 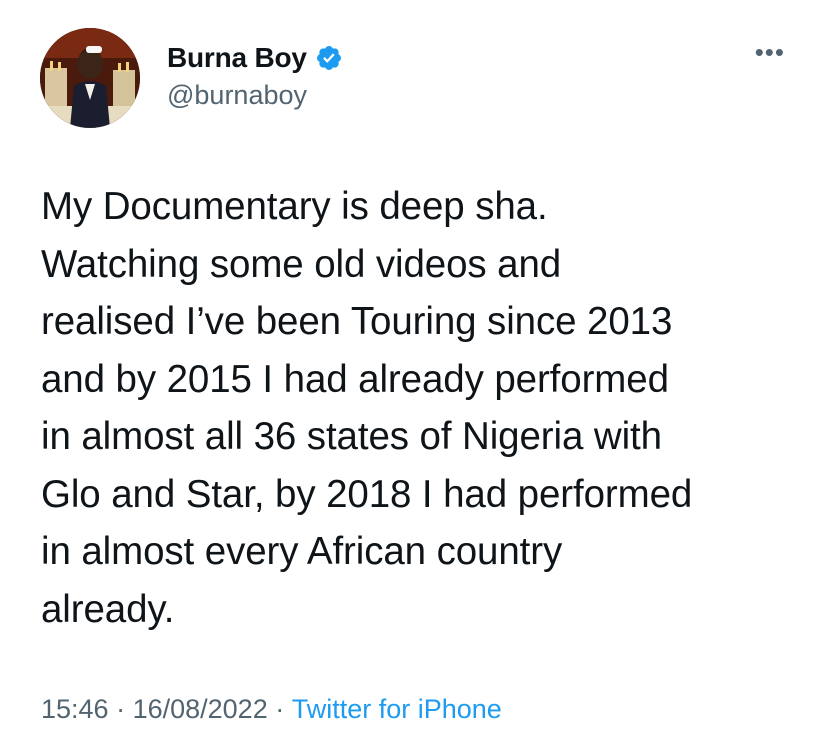 I want to click on tweet-date: 16/08/2022, so click(x=200, y=709).